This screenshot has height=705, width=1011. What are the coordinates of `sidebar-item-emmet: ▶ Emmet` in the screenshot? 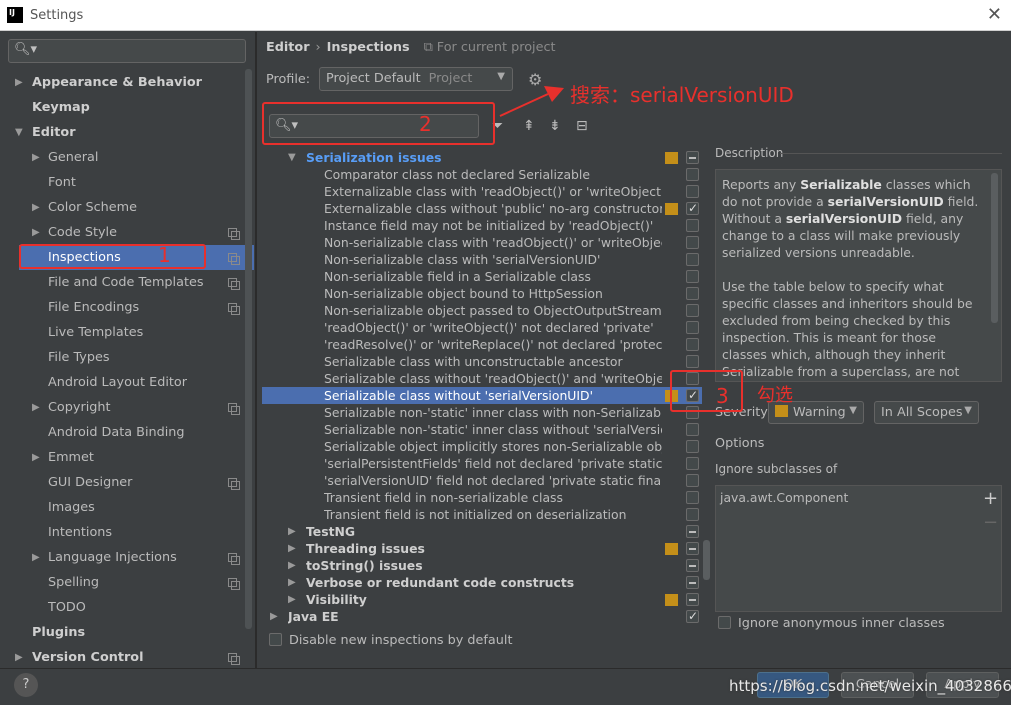 It's located at (122, 457).